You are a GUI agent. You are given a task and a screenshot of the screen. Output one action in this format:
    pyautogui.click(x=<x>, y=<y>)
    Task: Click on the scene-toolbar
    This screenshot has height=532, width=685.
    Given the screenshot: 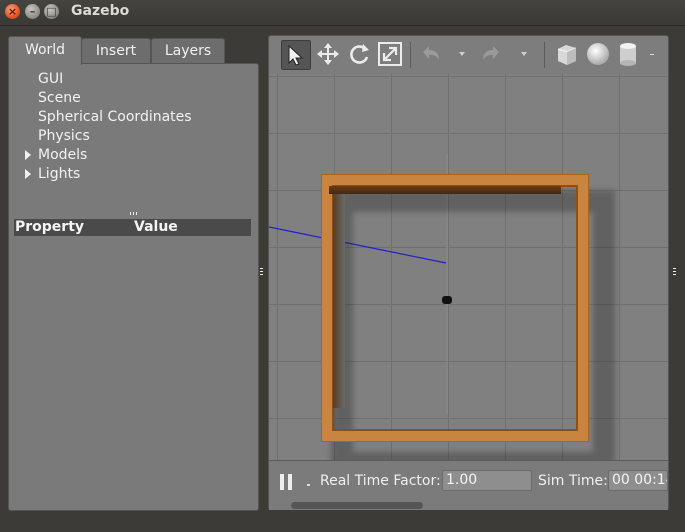 What is the action you would take?
    pyautogui.click(x=468, y=55)
    